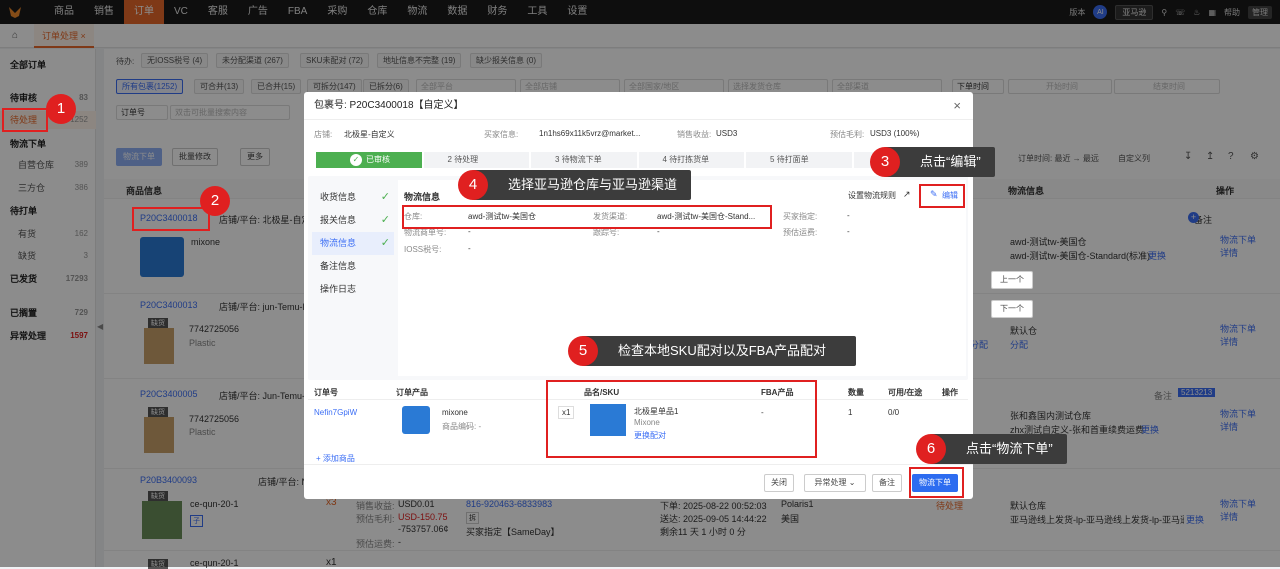  I want to click on step-label: 待处理, so click(466, 159).